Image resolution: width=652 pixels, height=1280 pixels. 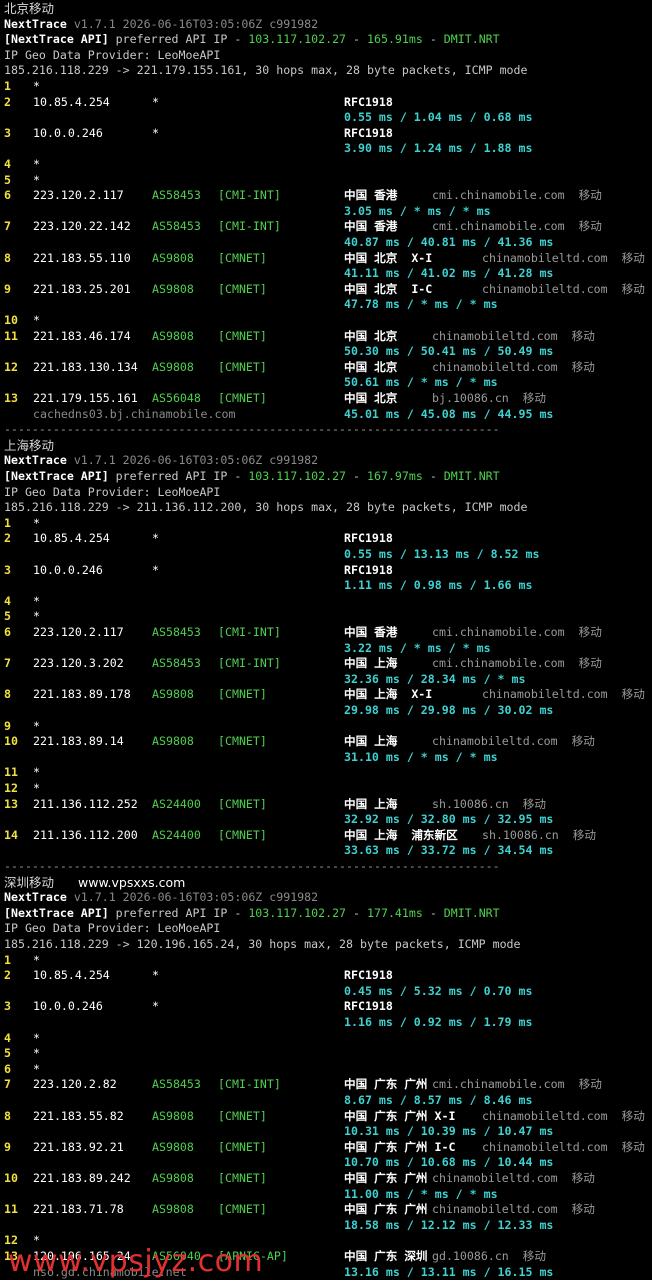 What do you see at coordinates (326, 1070) in the screenshot?
I see `hop-row: 6 *` at bounding box center [326, 1070].